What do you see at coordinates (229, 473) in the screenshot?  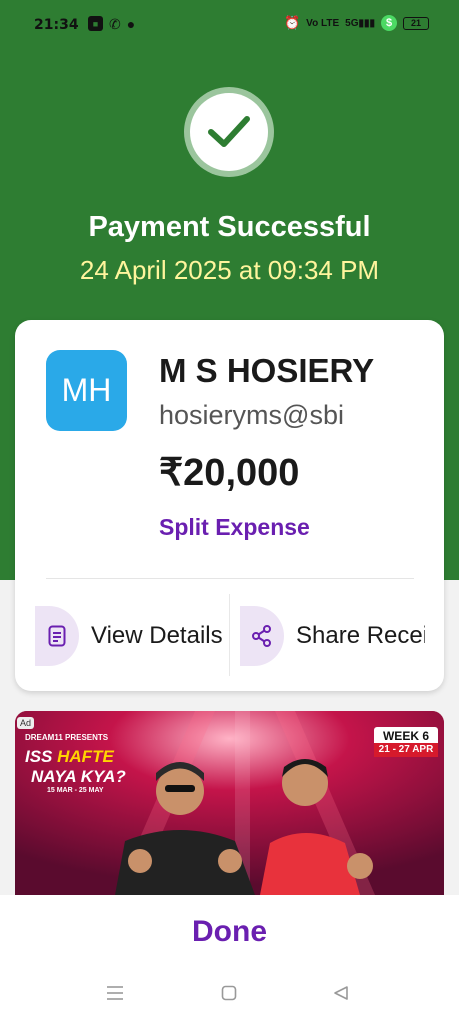 I see `payment-amount: ₹20,000` at bounding box center [229, 473].